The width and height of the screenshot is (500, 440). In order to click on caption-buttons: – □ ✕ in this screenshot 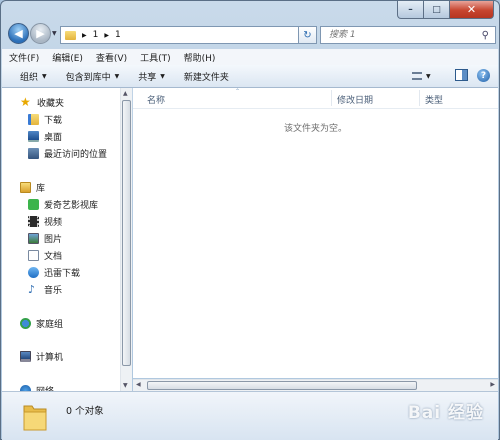, I will do `click(445, 10)`.